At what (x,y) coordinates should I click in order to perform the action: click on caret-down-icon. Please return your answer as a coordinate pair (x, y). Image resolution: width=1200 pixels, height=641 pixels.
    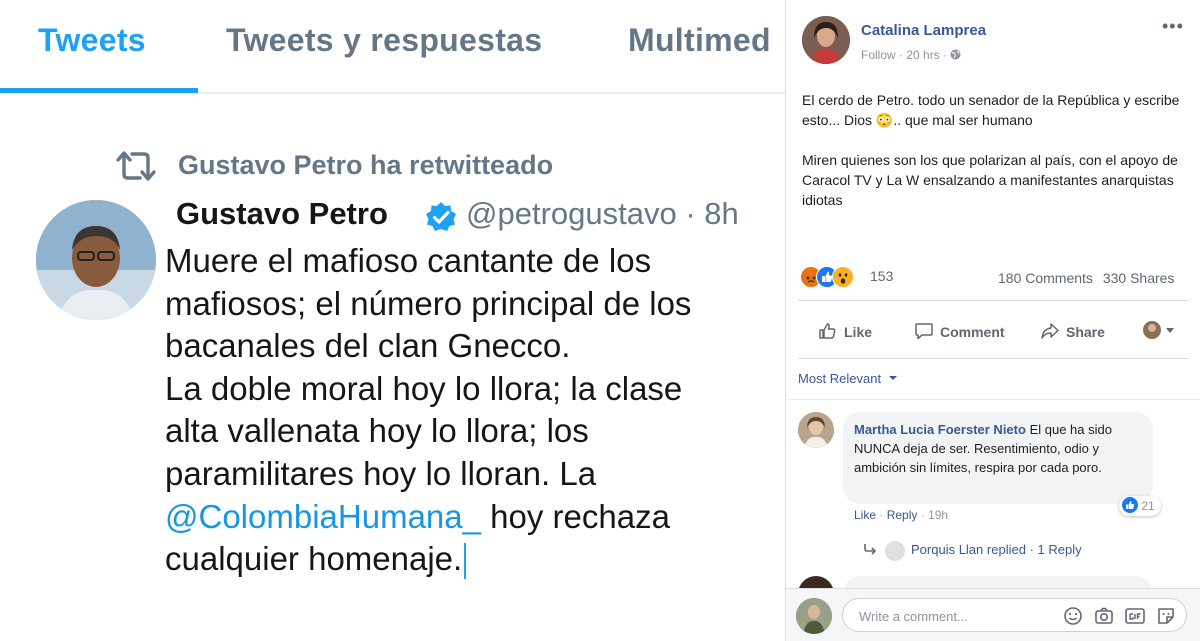
    Looking at the image, I should click on (892, 378).